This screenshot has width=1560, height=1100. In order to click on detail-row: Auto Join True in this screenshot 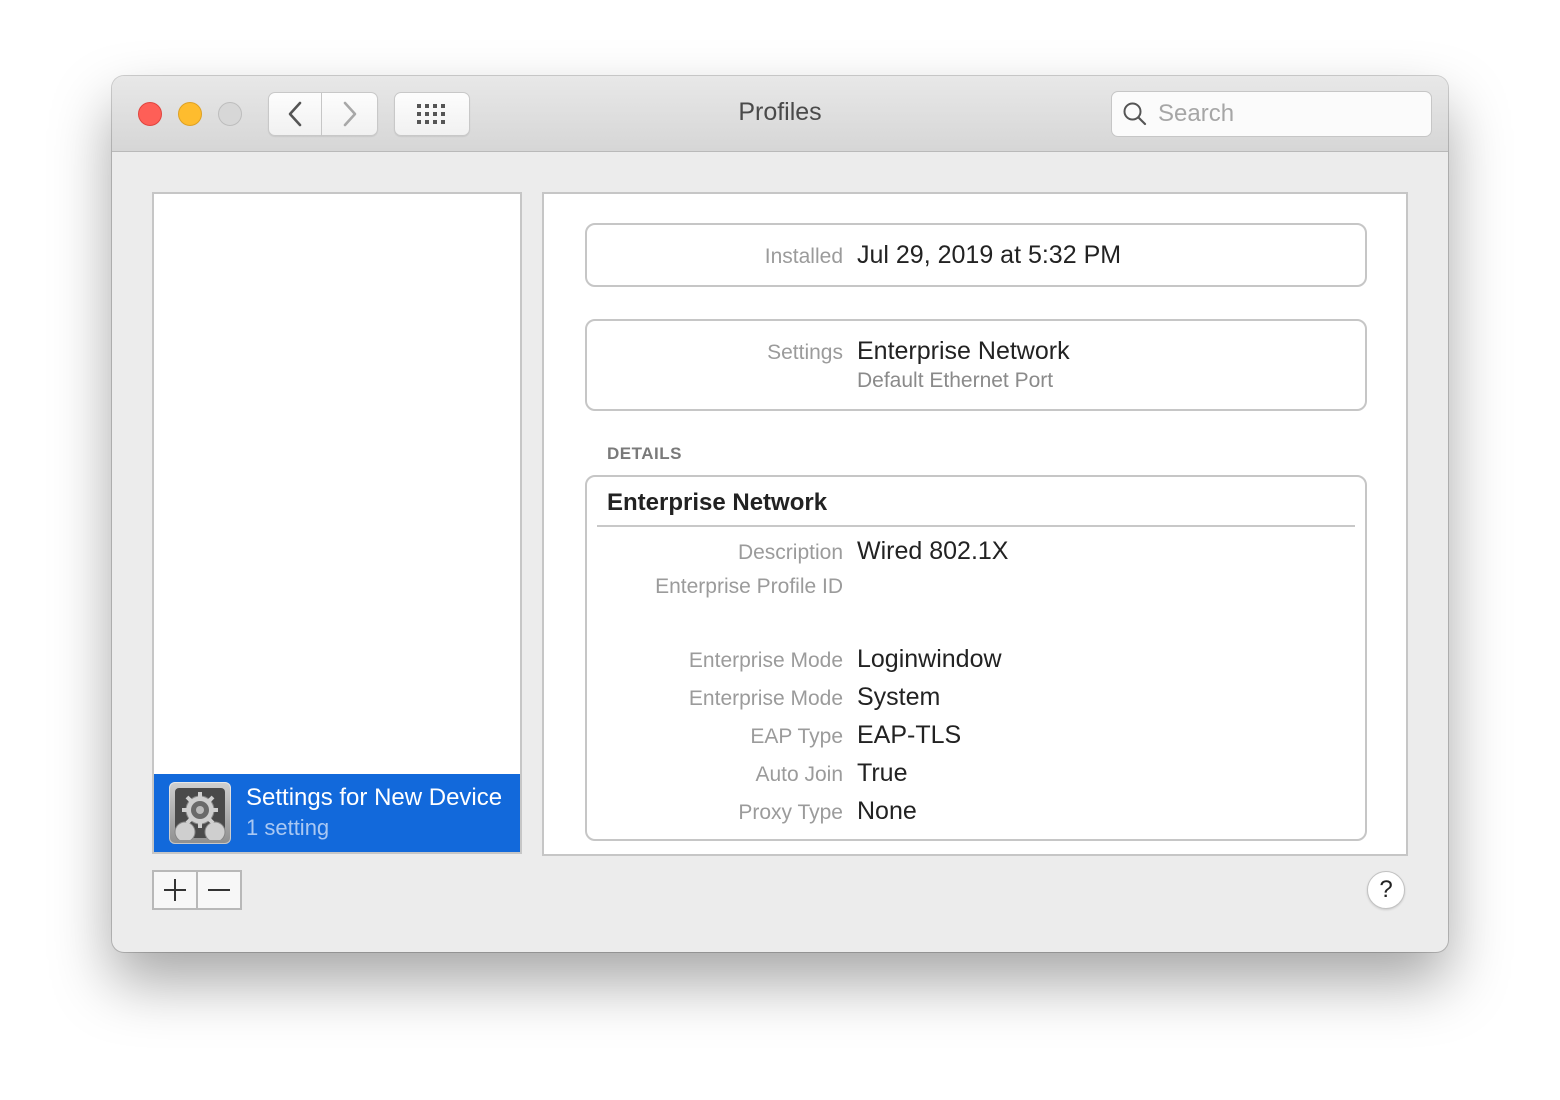, I will do `click(976, 773)`.